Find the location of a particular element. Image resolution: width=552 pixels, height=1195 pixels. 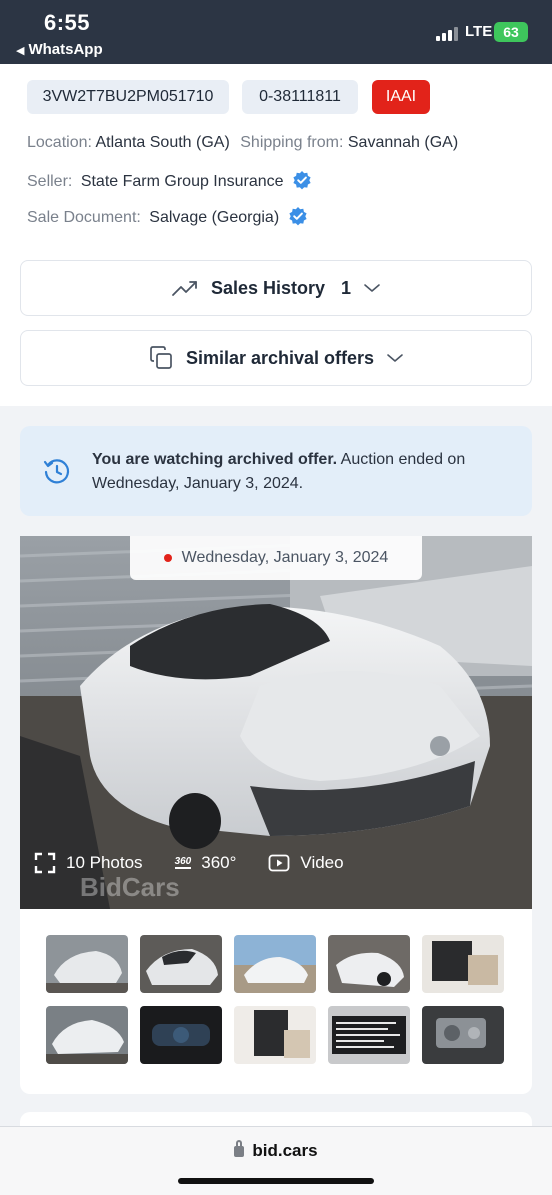

view-360-label: 360° is located at coordinates (219, 862).